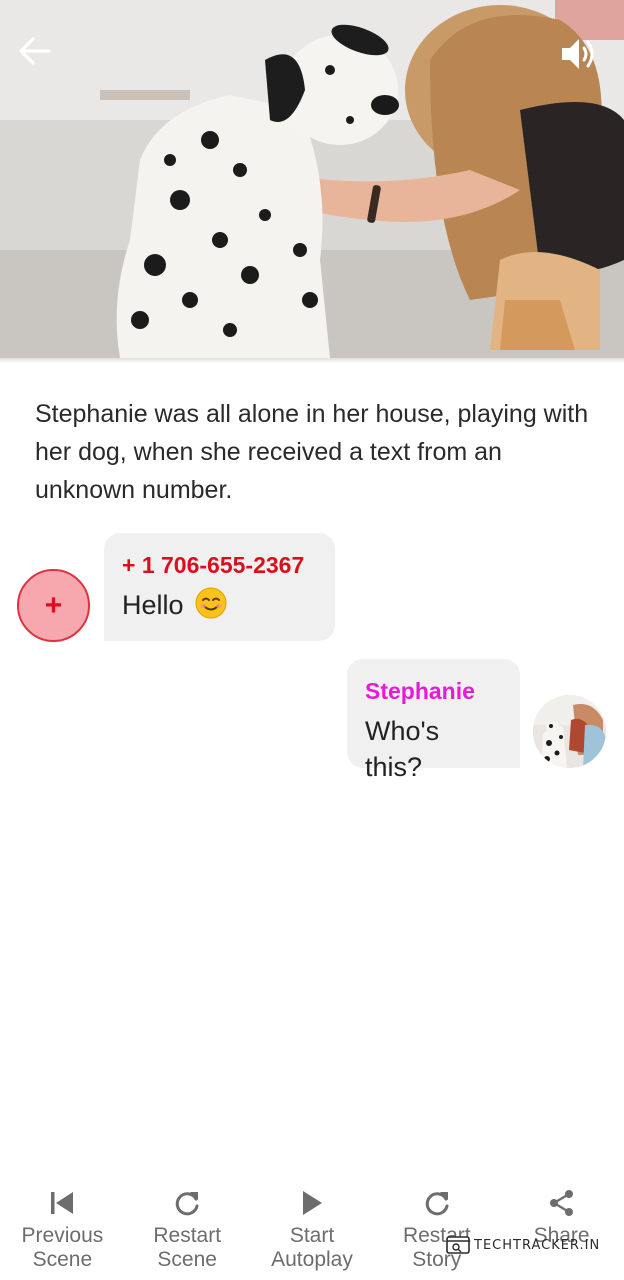  I want to click on watermark-logo-icon, so click(458, 1245).